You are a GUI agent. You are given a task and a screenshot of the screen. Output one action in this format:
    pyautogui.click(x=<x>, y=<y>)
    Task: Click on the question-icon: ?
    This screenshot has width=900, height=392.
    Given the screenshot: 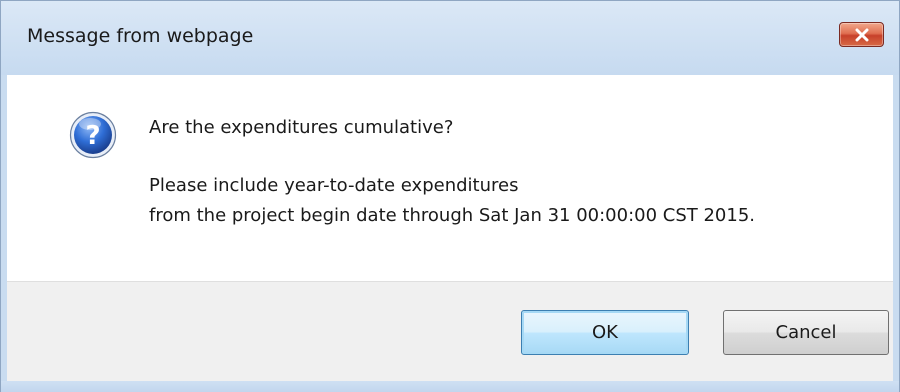 What is the action you would take?
    pyautogui.click(x=93, y=135)
    